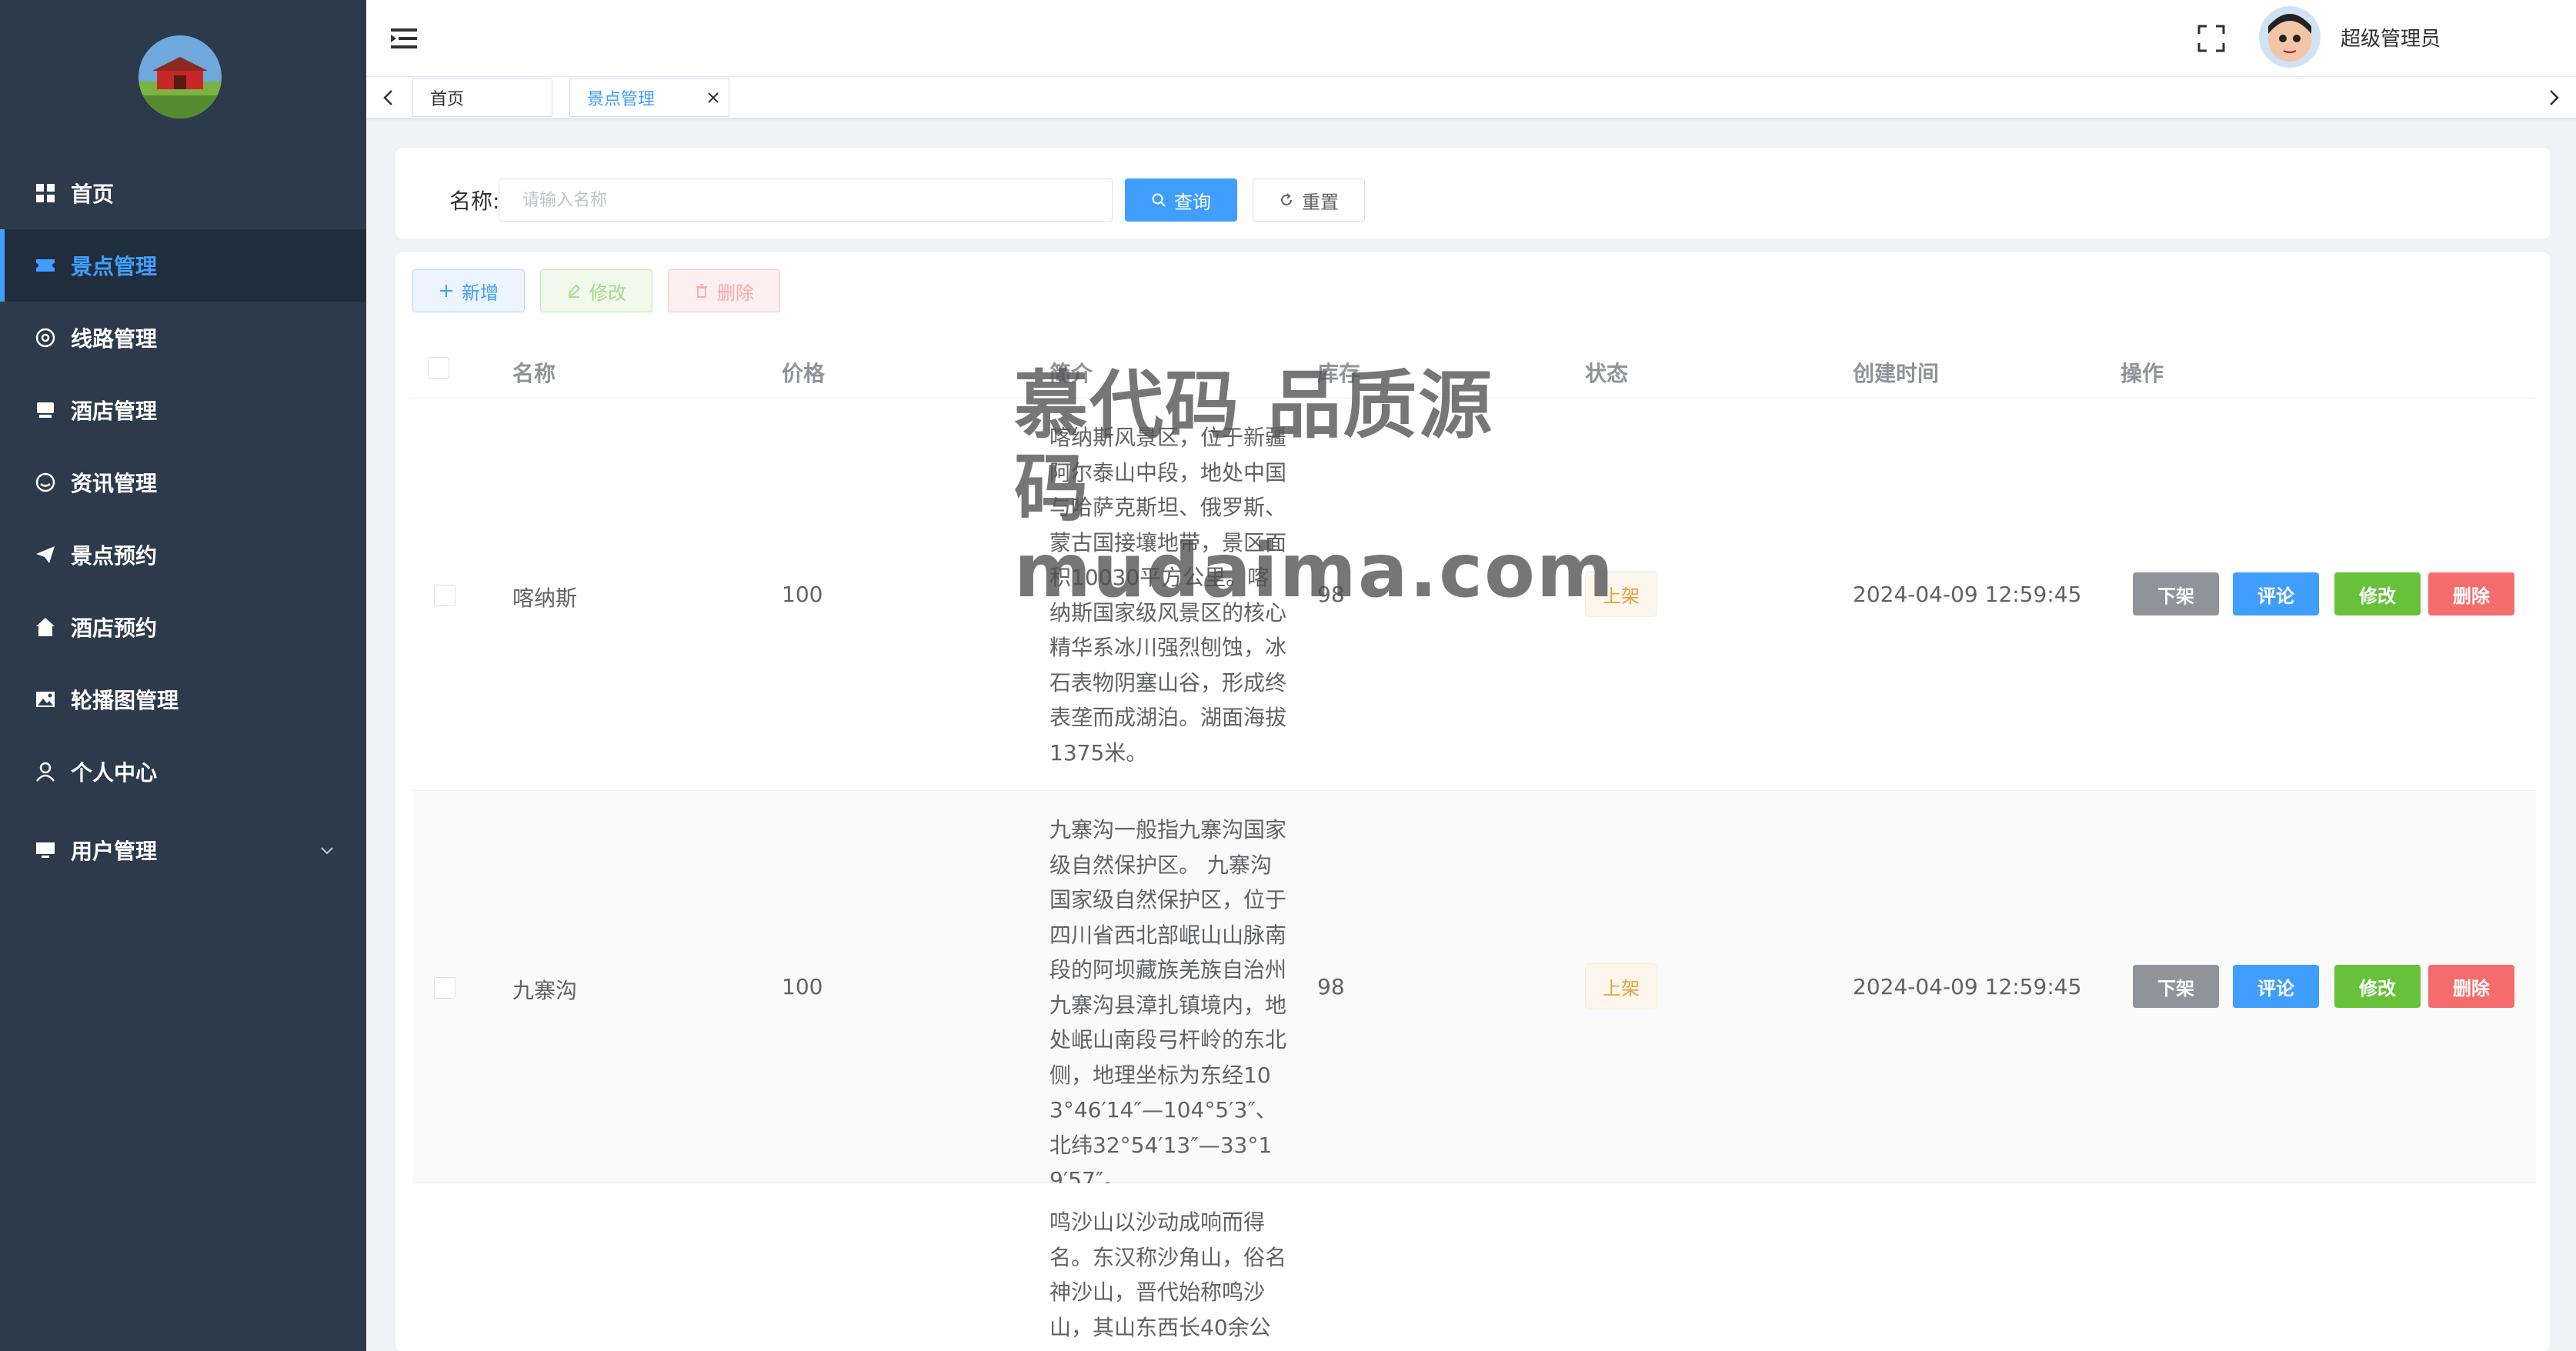 This screenshot has width=2576, height=1351. What do you see at coordinates (1320, 202) in the screenshot?
I see `reset-button-label: 重置` at bounding box center [1320, 202].